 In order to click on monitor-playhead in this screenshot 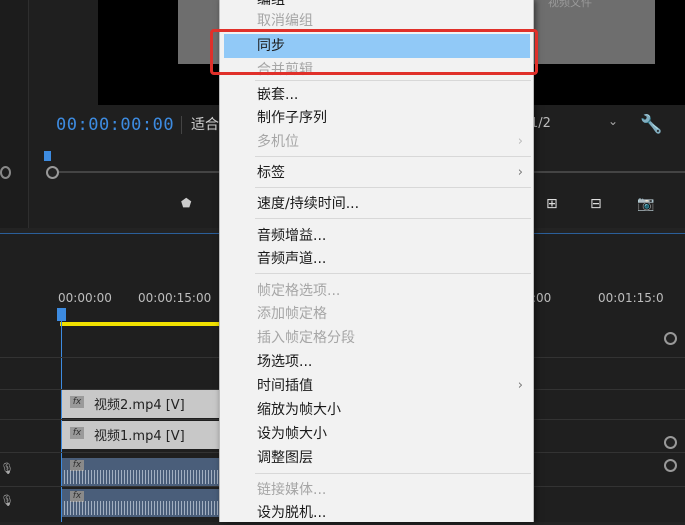, I will do `click(47, 156)`.